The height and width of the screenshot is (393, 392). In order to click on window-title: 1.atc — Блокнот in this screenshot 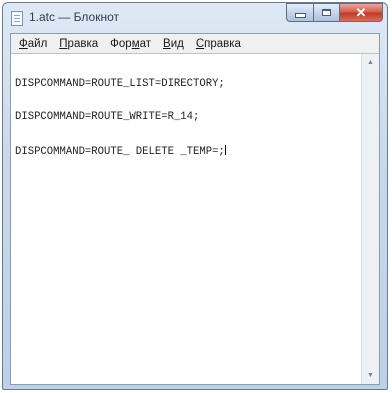, I will do `click(74, 17)`.